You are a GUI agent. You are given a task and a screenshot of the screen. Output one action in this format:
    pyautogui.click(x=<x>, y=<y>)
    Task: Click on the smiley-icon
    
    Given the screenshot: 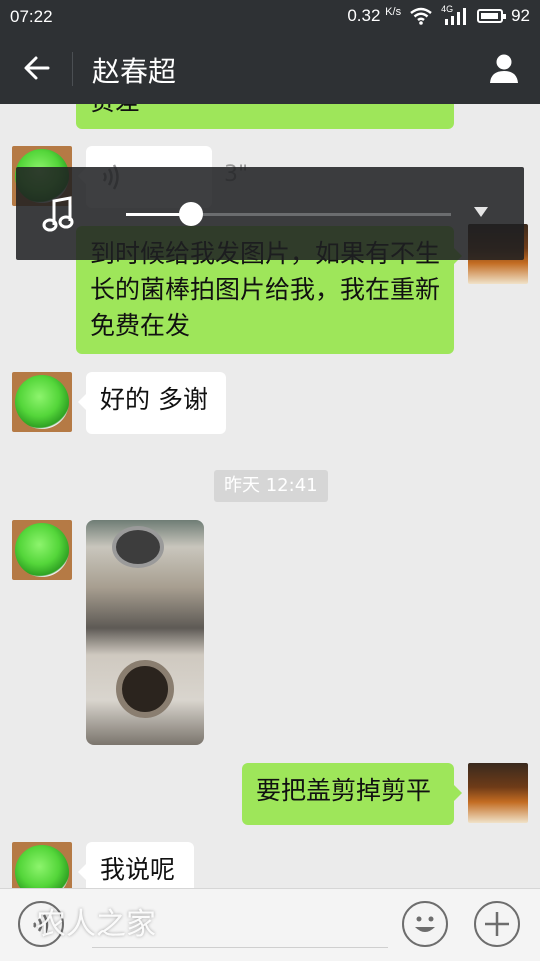 What is the action you would take?
    pyautogui.click(x=425, y=924)
    